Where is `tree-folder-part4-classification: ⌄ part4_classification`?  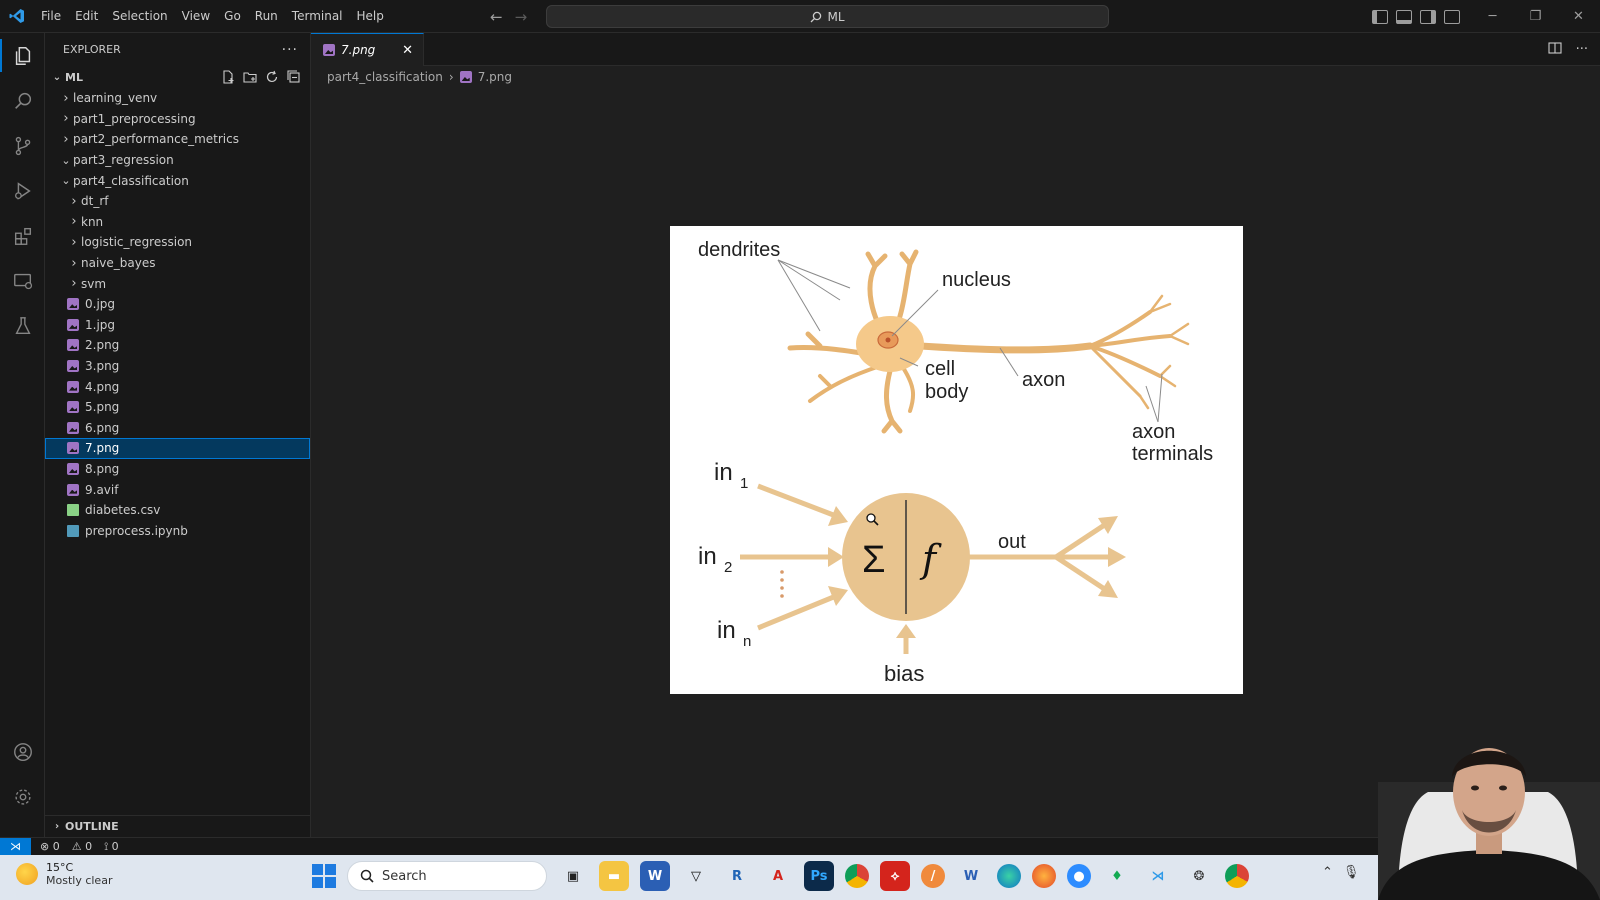 tree-folder-part4-classification: ⌄ part4_classification is located at coordinates (177, 180).